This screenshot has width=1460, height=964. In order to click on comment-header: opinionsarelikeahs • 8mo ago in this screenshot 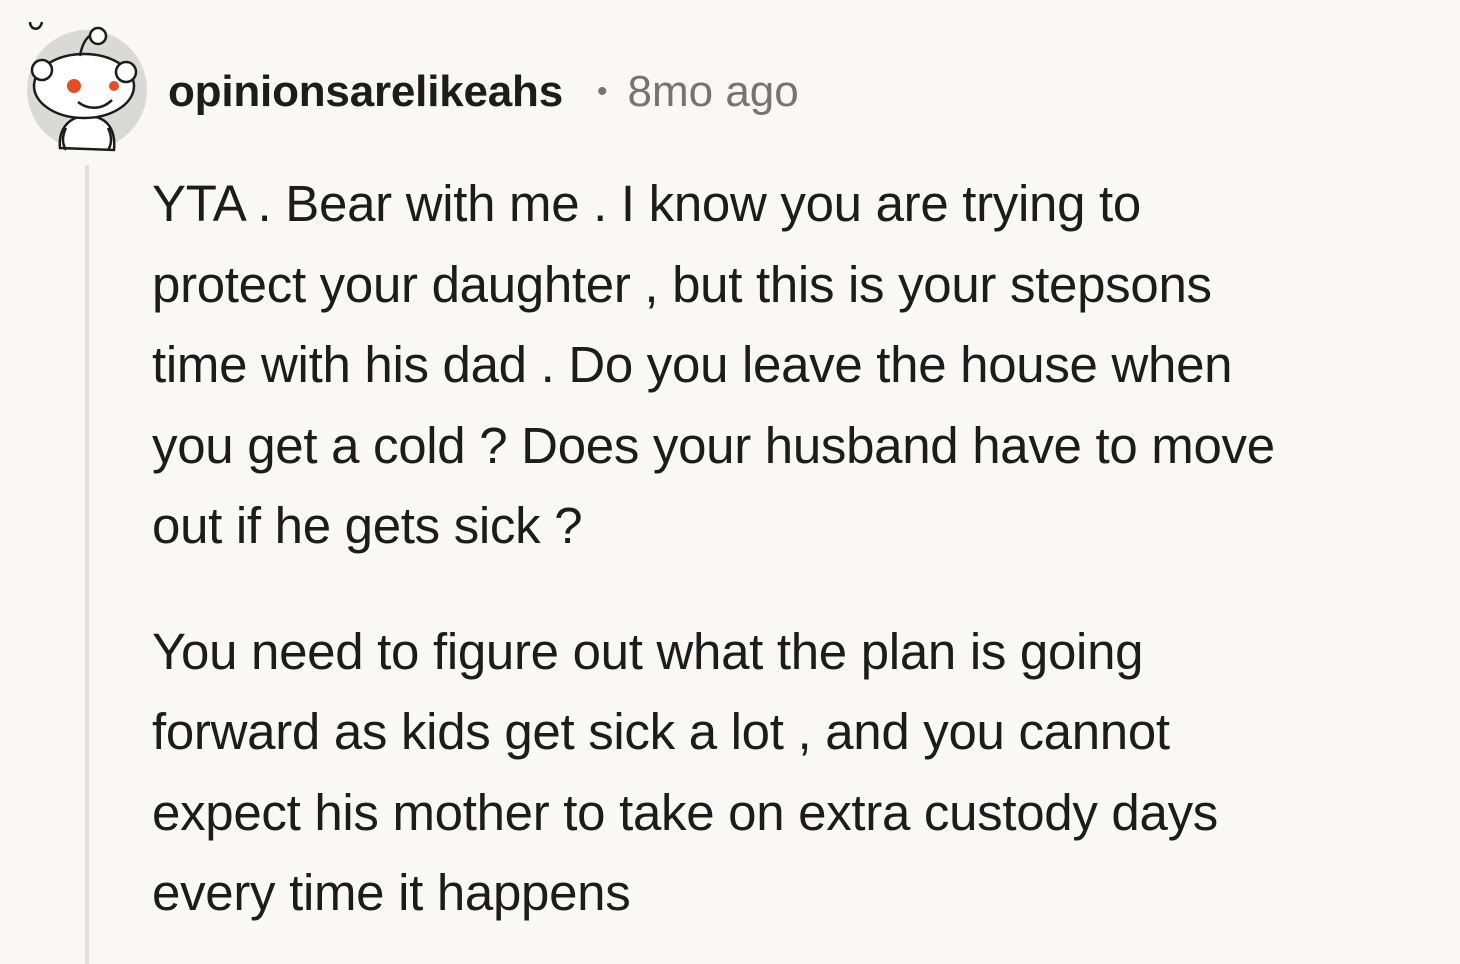, I will do `click(483, 92)`.